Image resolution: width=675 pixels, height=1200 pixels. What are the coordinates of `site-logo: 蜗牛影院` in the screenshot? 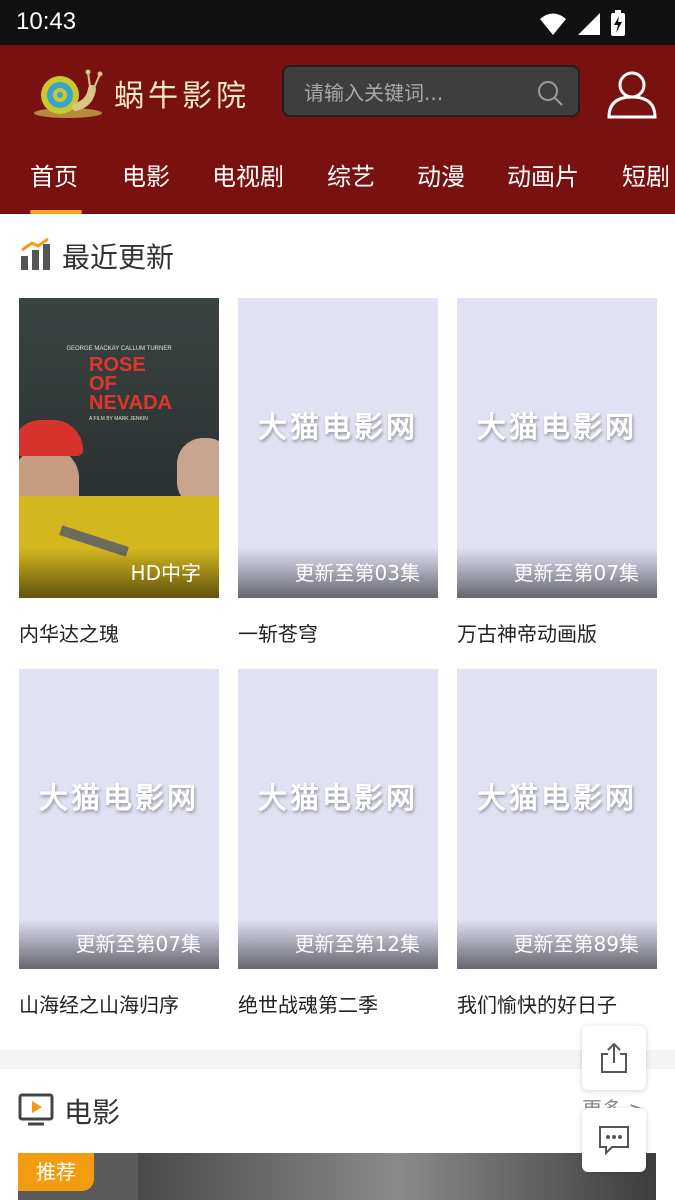 It's located at (141, 93).